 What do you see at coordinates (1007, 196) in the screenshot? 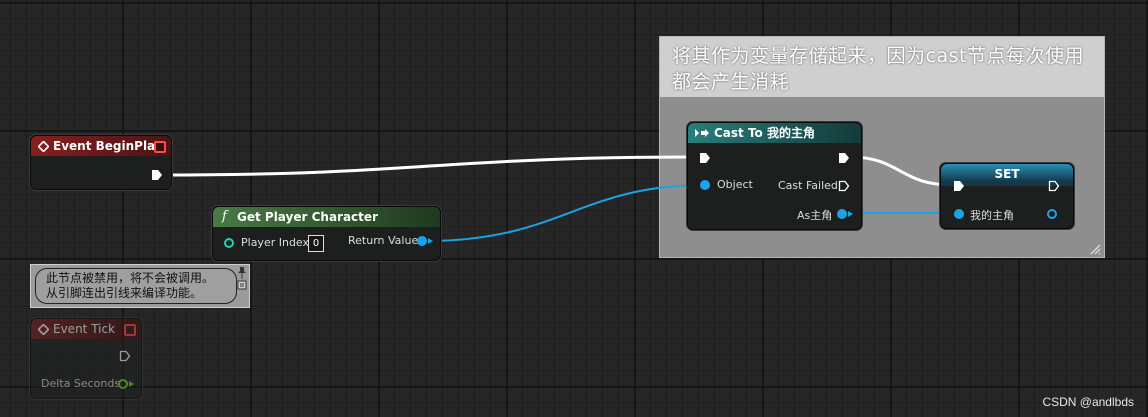
I see `set-node: SET 我的主角` at bounding box center [1007, 196].